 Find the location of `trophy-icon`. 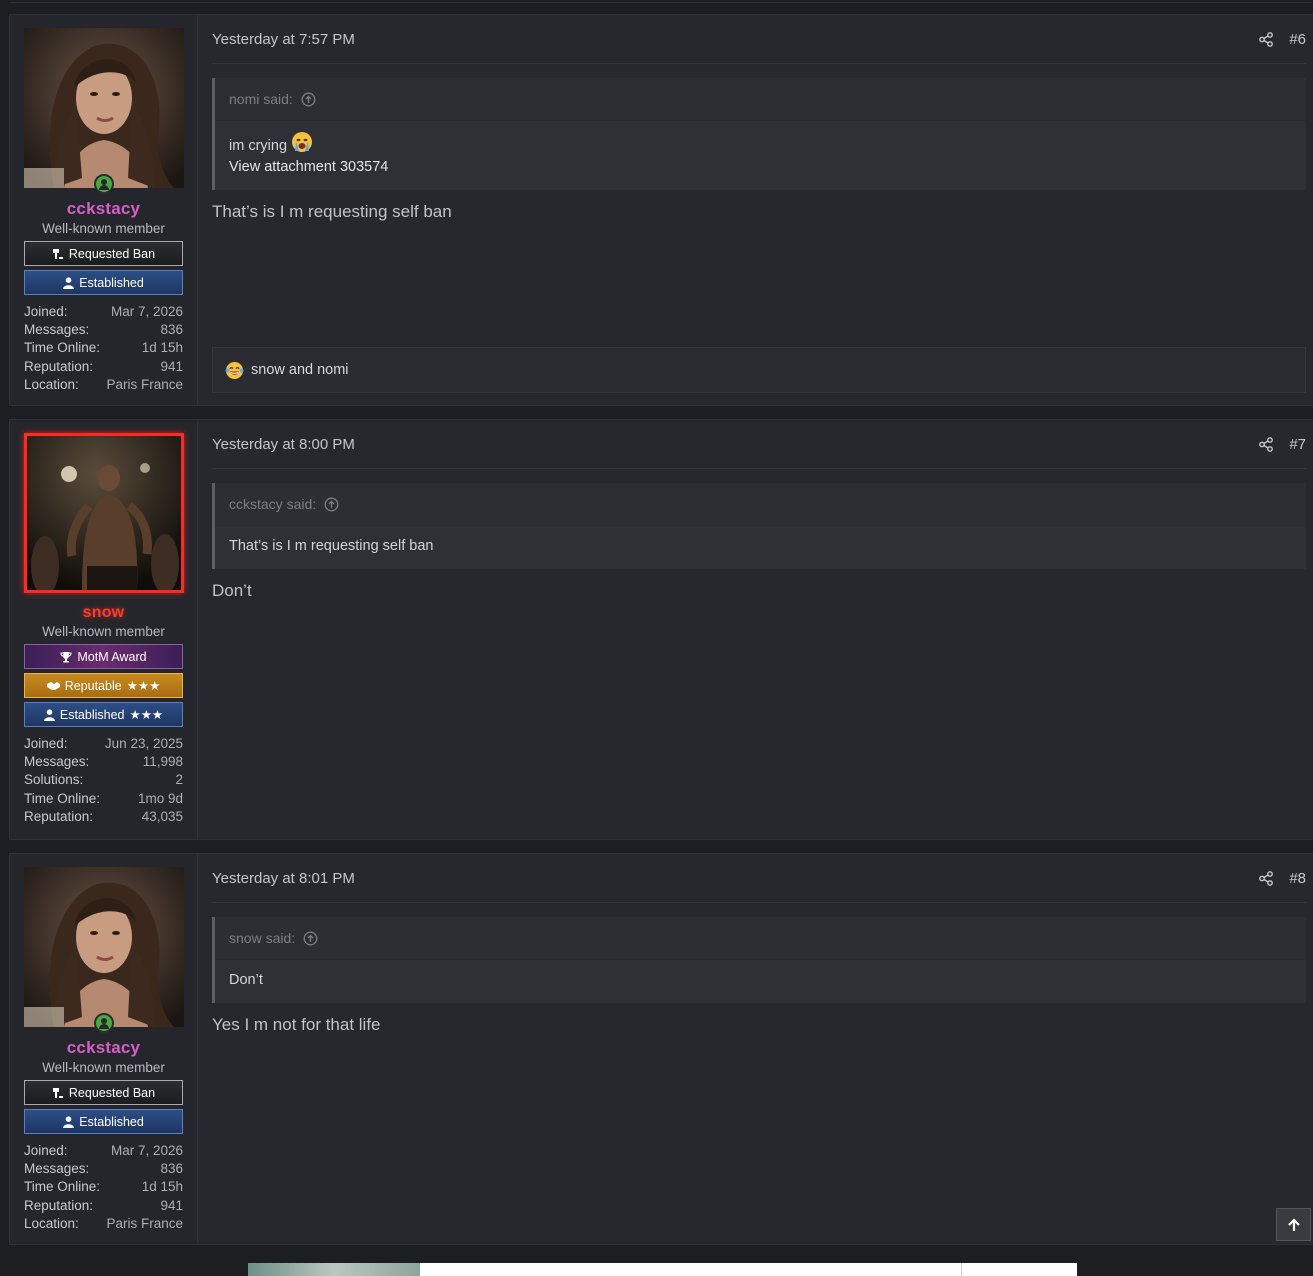

trophy-icon is located at coordinates (66, 656).